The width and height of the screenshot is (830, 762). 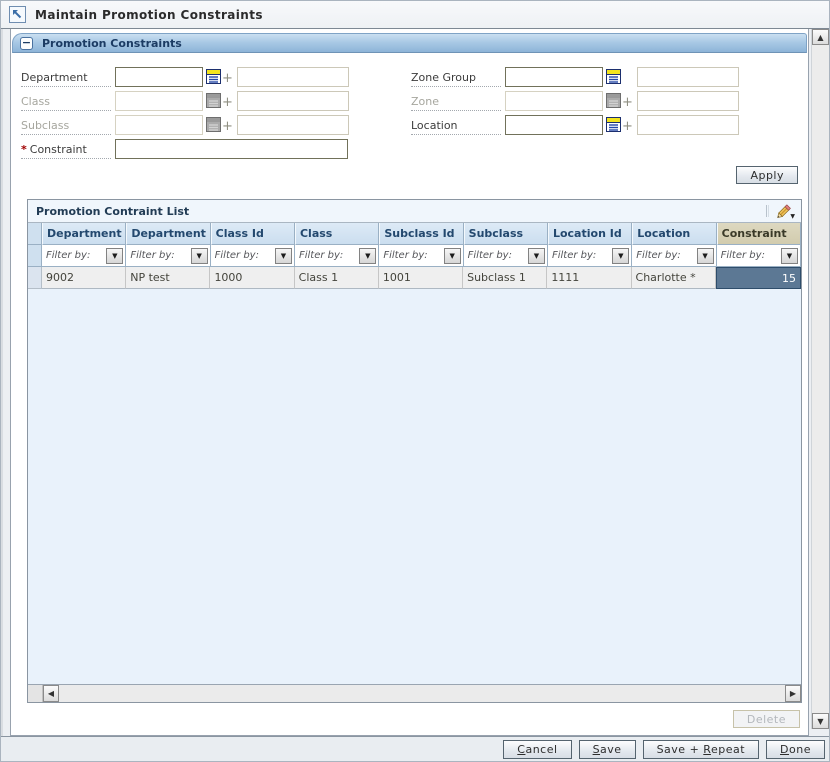 What do you see at coordinates (554, 77) in the screenshot?
I see `zone-group-input` at bounding box center [554, 77].